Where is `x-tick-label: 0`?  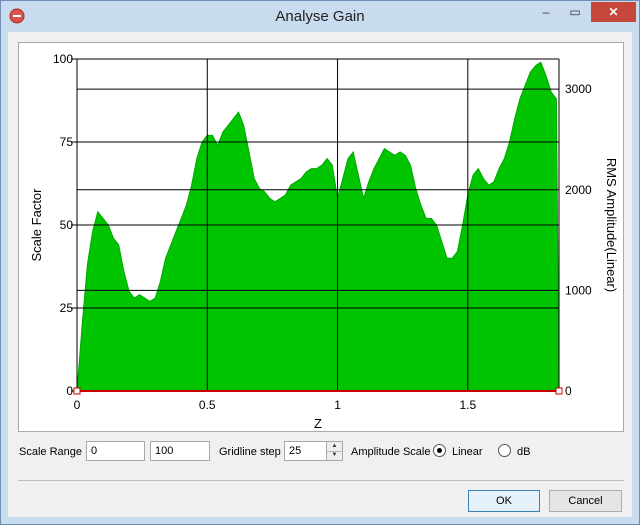 x-tick-label: 0 is located at coordinates (77, 405).